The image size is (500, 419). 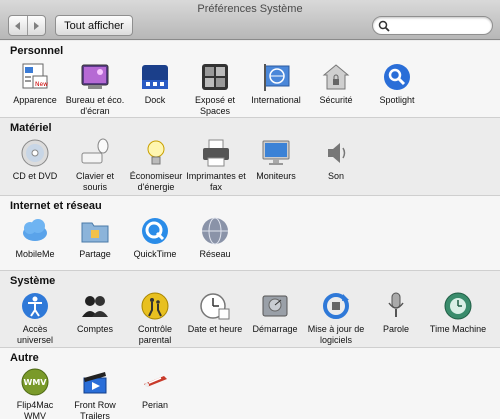 What do you see at coordinates (35, 409) in the screenshot?
I see `pane-label: Flip4Mac WMV` at bounding box center [35, 409].